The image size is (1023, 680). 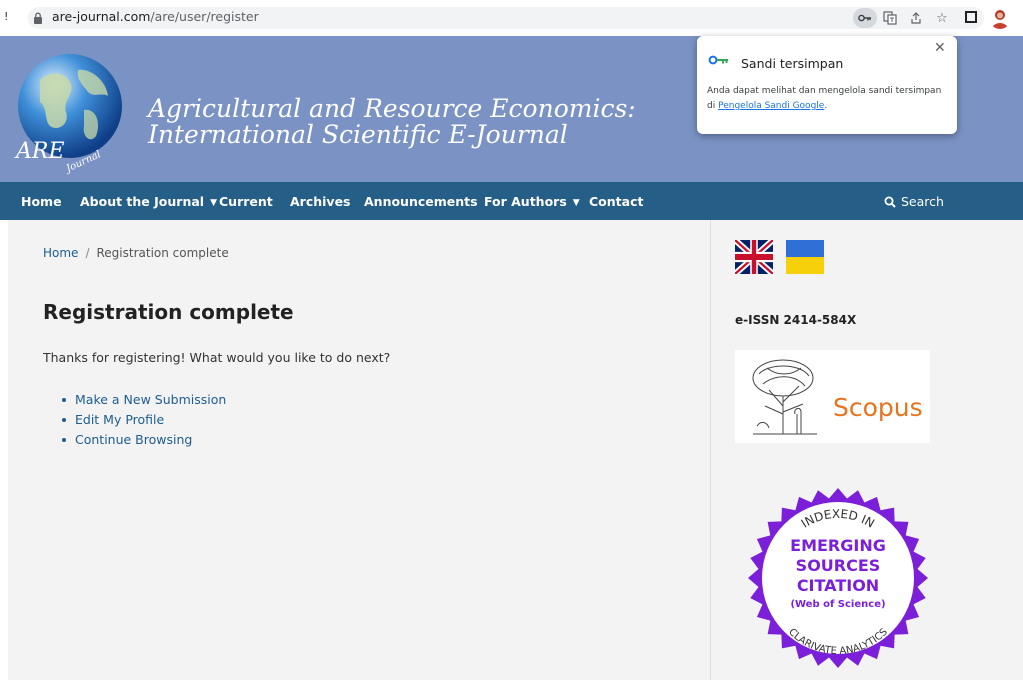 I want to click on journal-title-line2: International Scientific E-Journal, so click(x=358, y=134).